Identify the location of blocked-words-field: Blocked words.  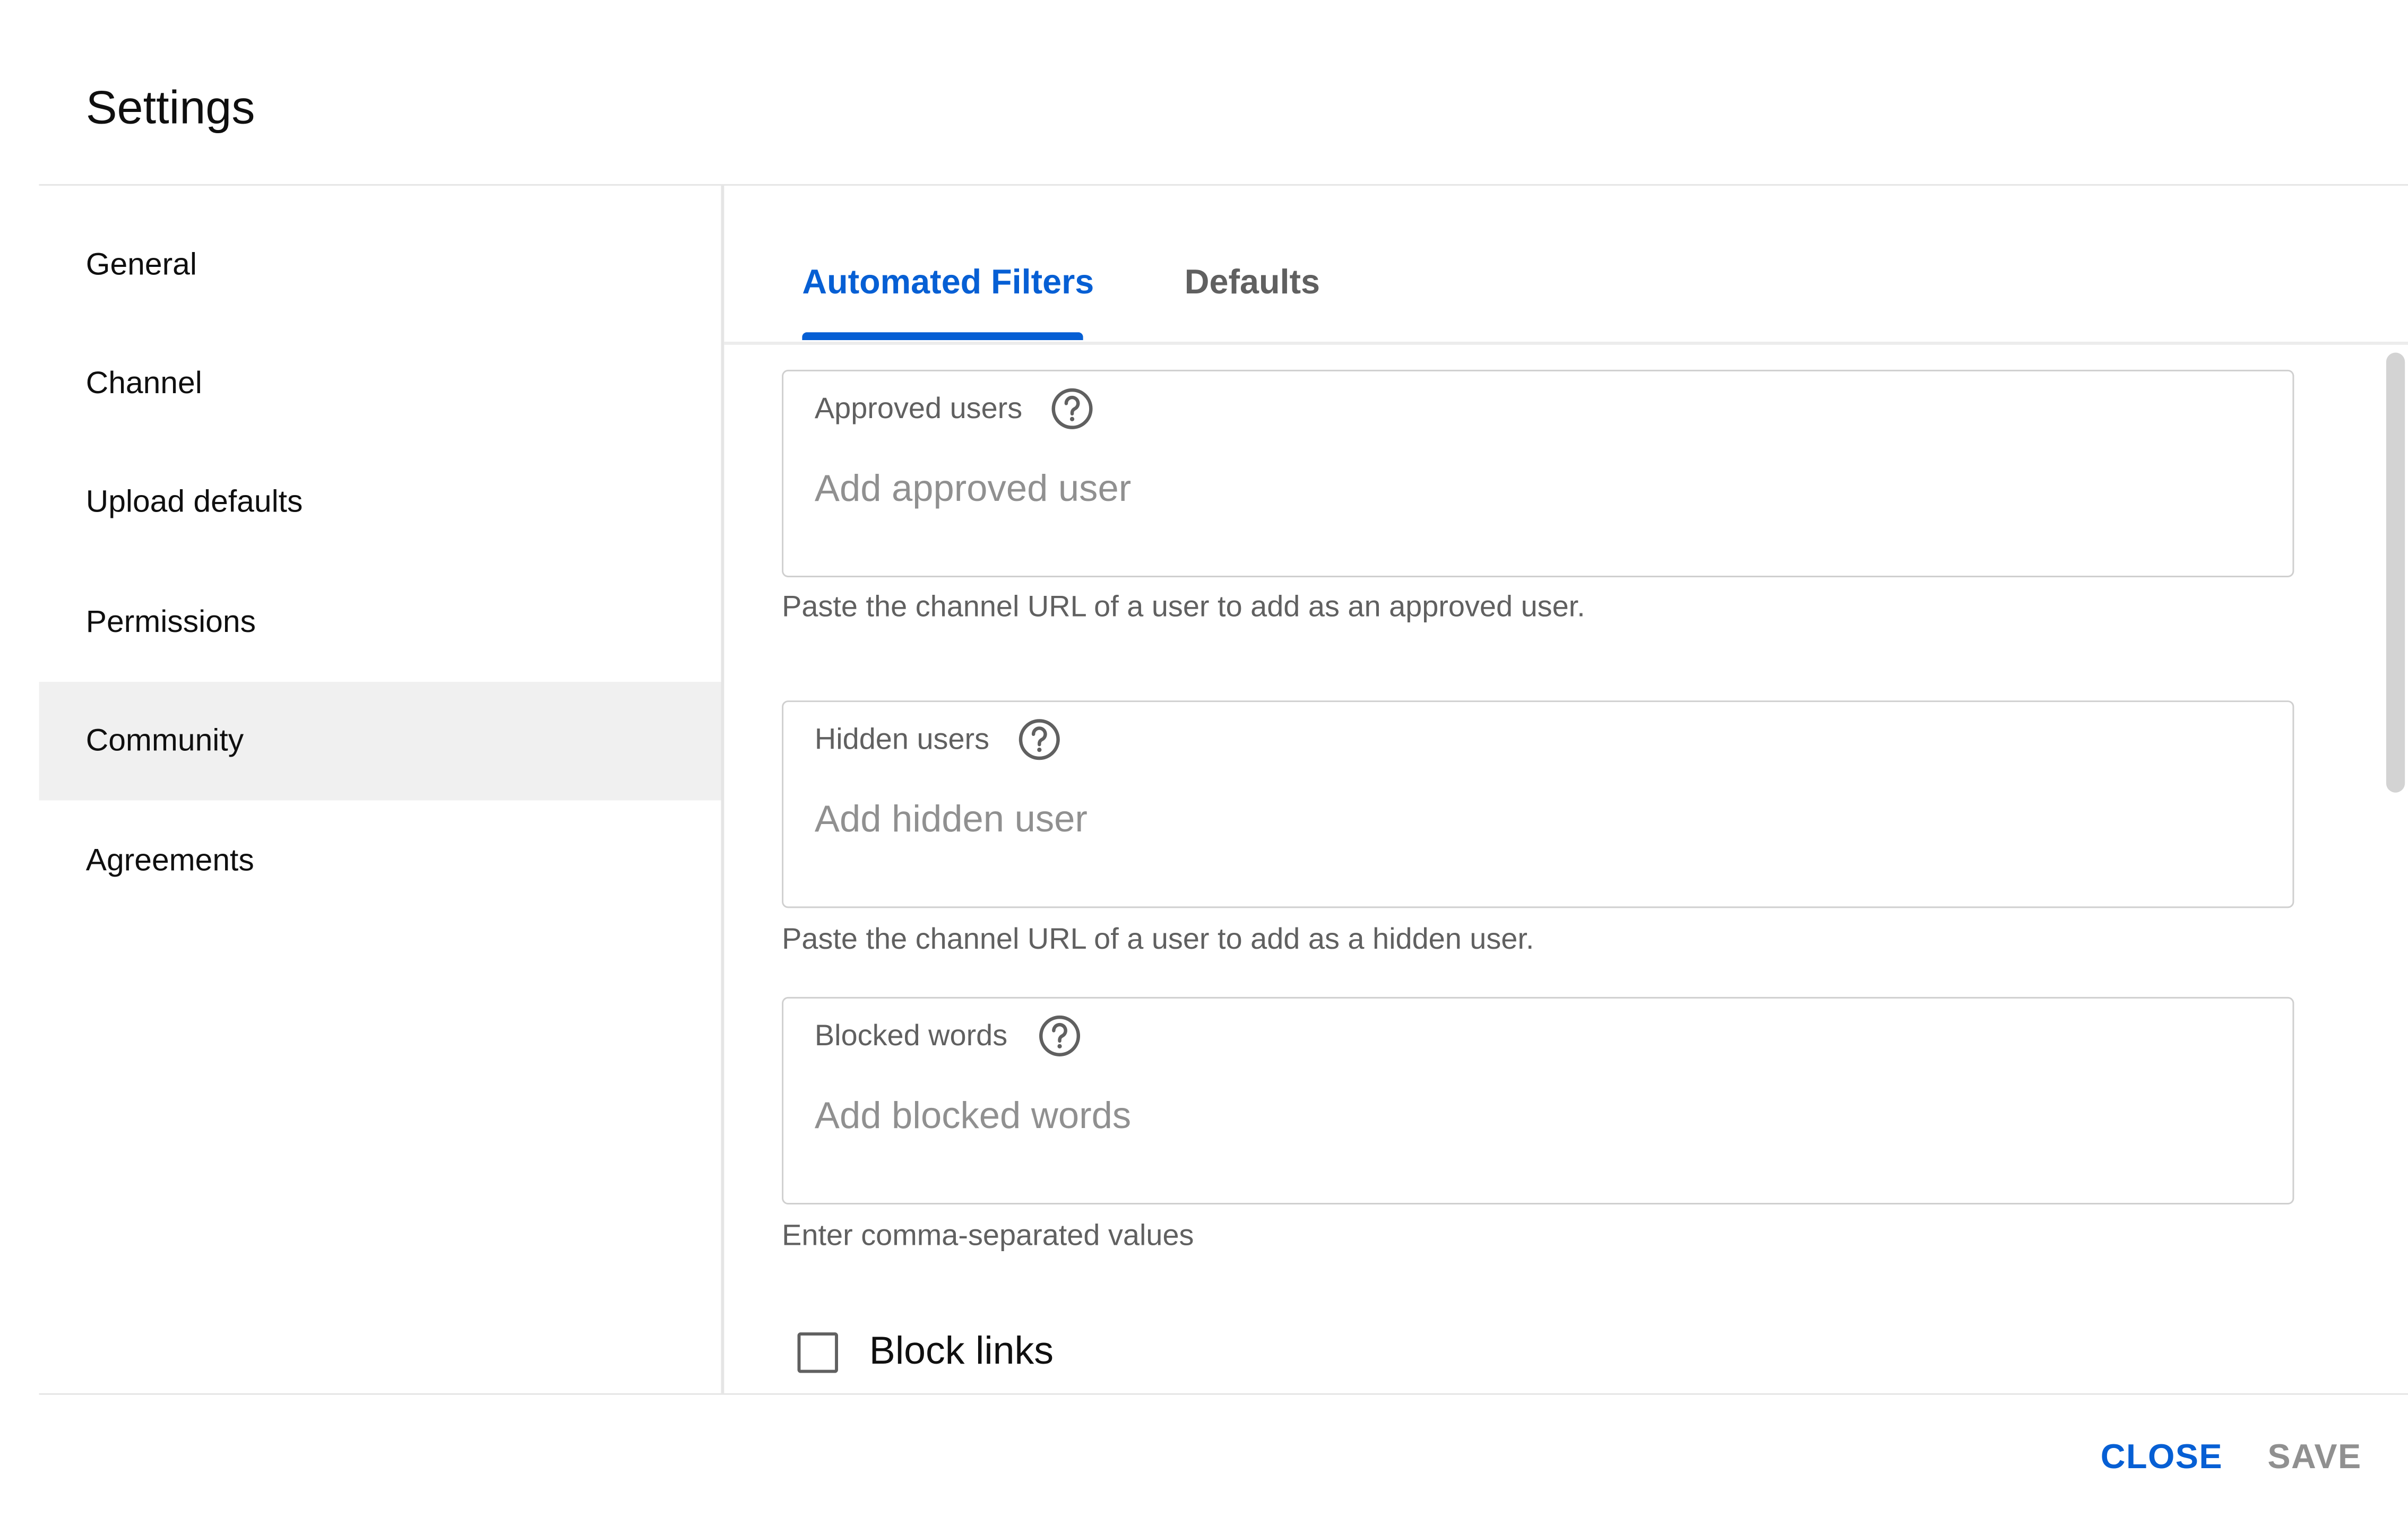
(1538, 1100).